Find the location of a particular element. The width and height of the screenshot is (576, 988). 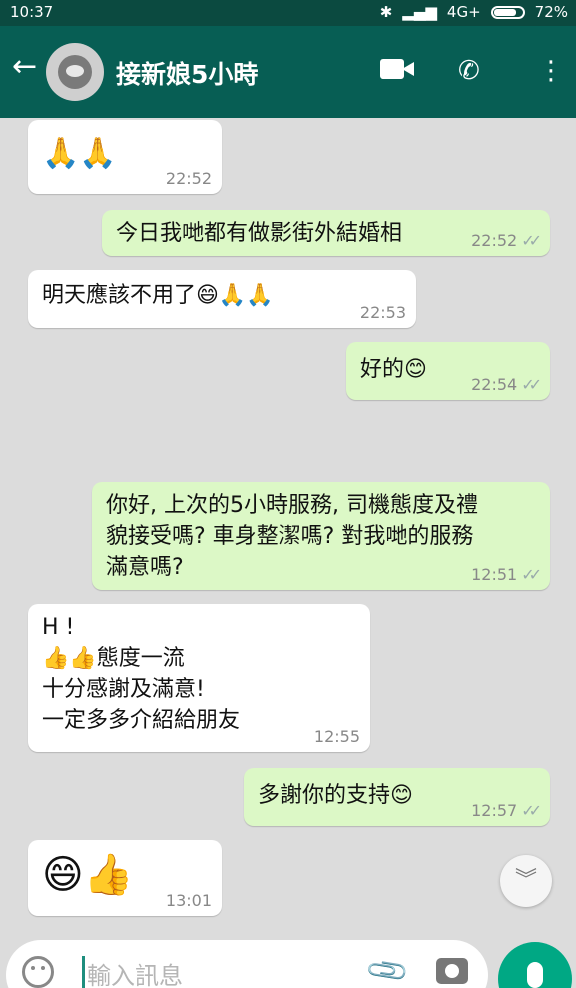

message-meta: 13:01 is located at coordinates (189, 901).